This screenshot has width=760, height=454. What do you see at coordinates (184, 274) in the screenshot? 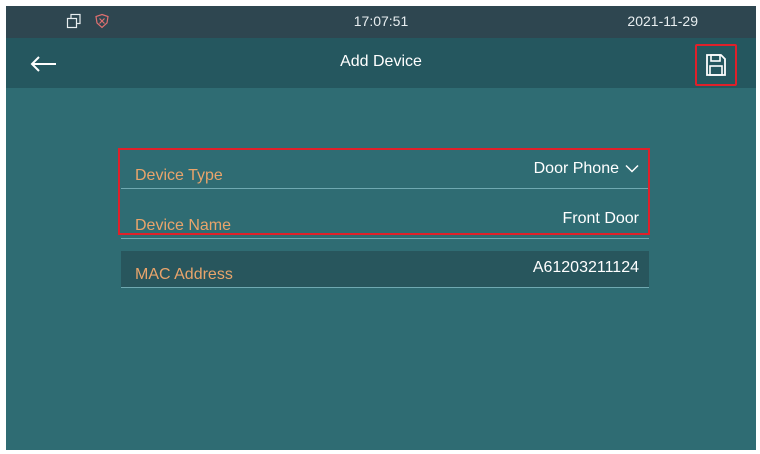
I see `mac-address-label: MAC Address` at bounding box center [184, 274].